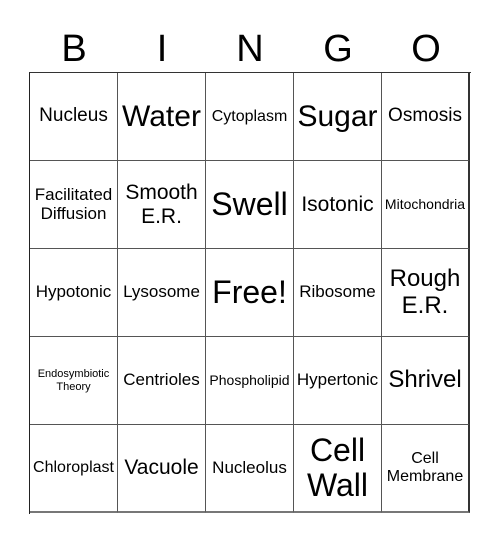 Image resolution: width=500 pixels, height=544 pixels. What do you see at coordinates (162, 469) in the screenshot?
I see `bingo-cell: Vacuole` at bounding box center [162, 469].